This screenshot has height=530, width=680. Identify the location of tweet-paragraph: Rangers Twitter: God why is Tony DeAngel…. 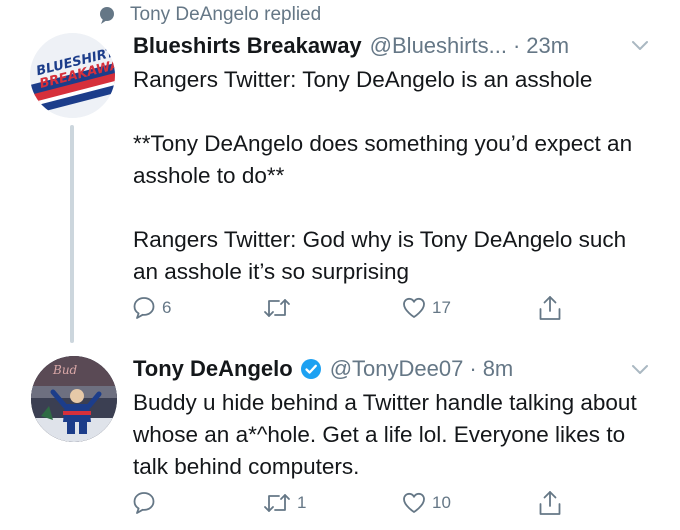
(380, 255).